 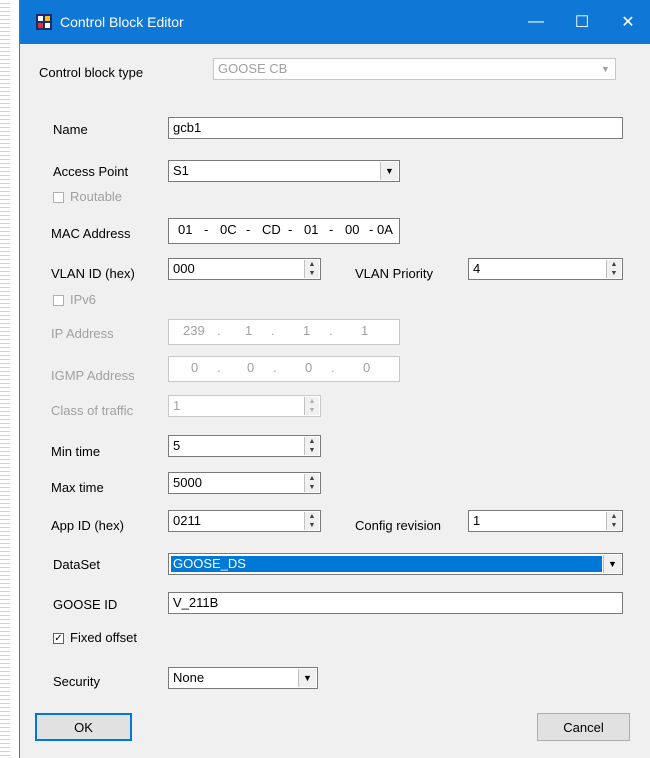 I want to click on minimize-icon: —, so click(x=536, y=21).